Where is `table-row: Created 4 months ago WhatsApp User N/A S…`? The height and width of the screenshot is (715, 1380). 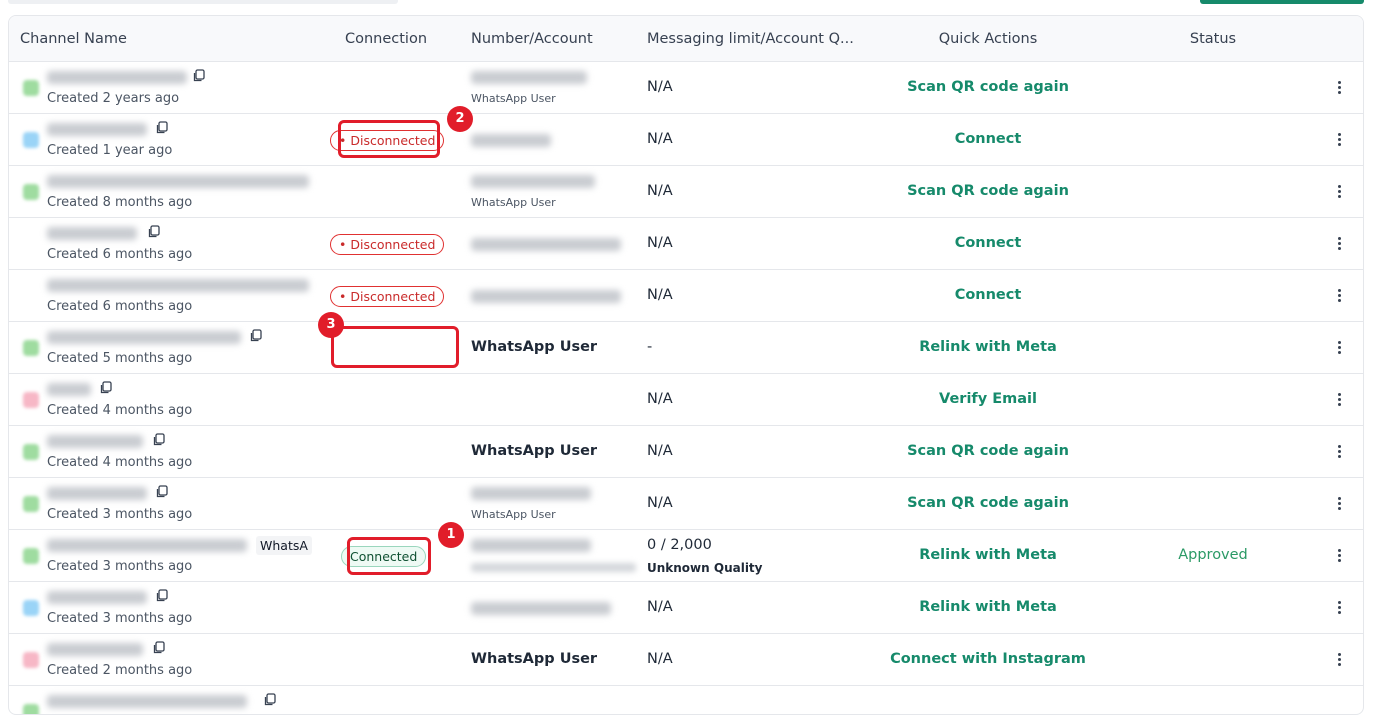 table-row: Created 4 months ago WhatsApp User N/A S… is located at coordinates (686, 452).